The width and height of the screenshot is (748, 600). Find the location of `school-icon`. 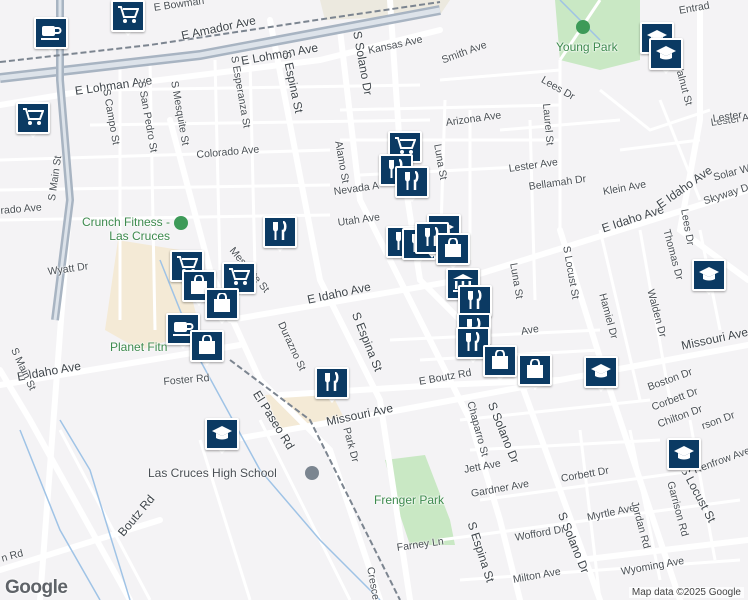

school-icon is located at coordinates (312, 473).